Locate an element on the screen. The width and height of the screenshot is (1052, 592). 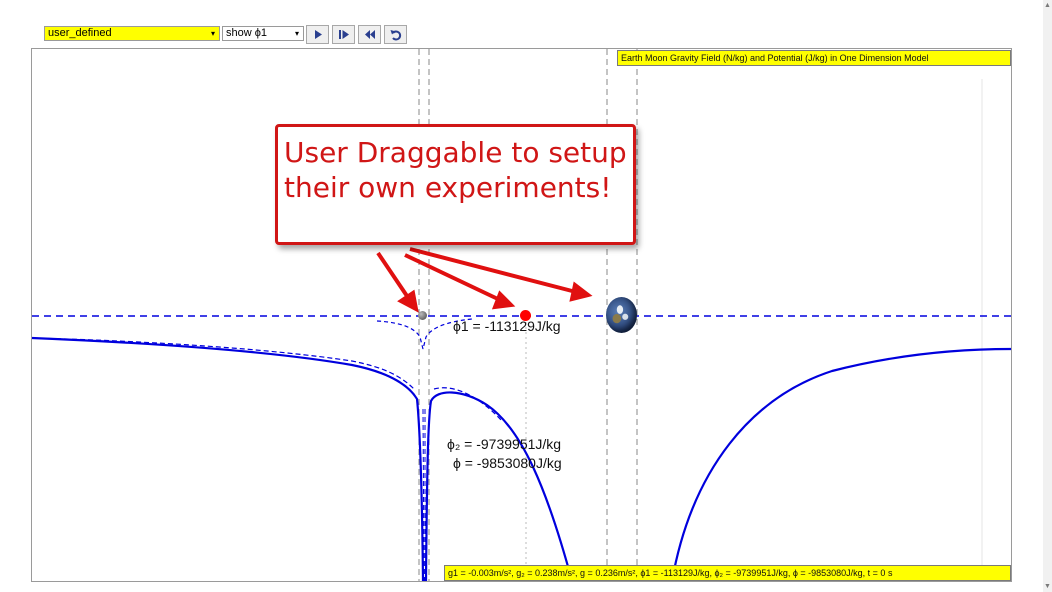
rewind-icon is located at coordinates (369, 34).